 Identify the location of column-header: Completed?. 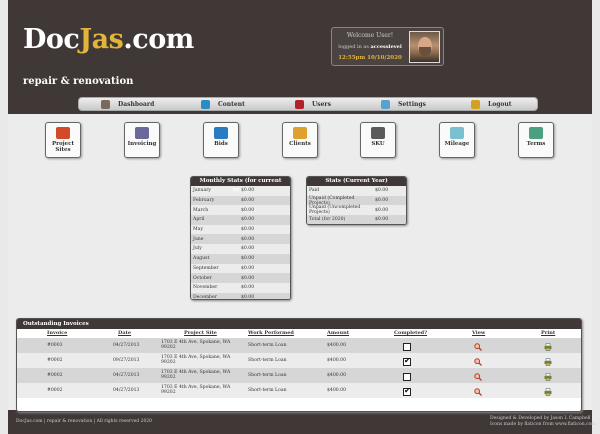
(410, 333).